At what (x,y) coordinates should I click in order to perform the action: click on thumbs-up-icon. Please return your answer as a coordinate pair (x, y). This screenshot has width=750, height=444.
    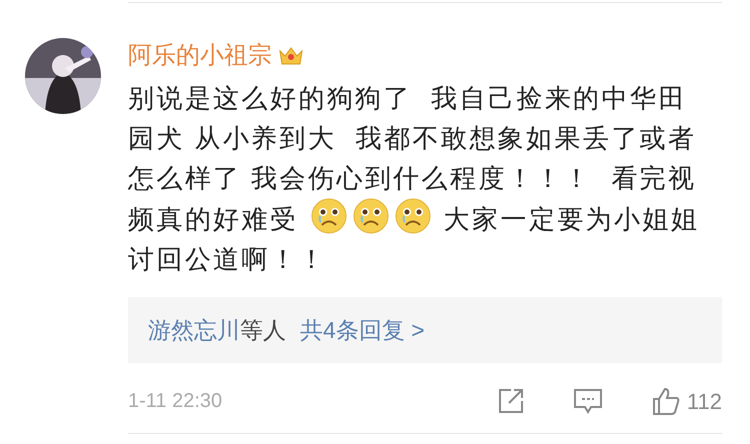
    Looking at the image, I should click on (665, 401).